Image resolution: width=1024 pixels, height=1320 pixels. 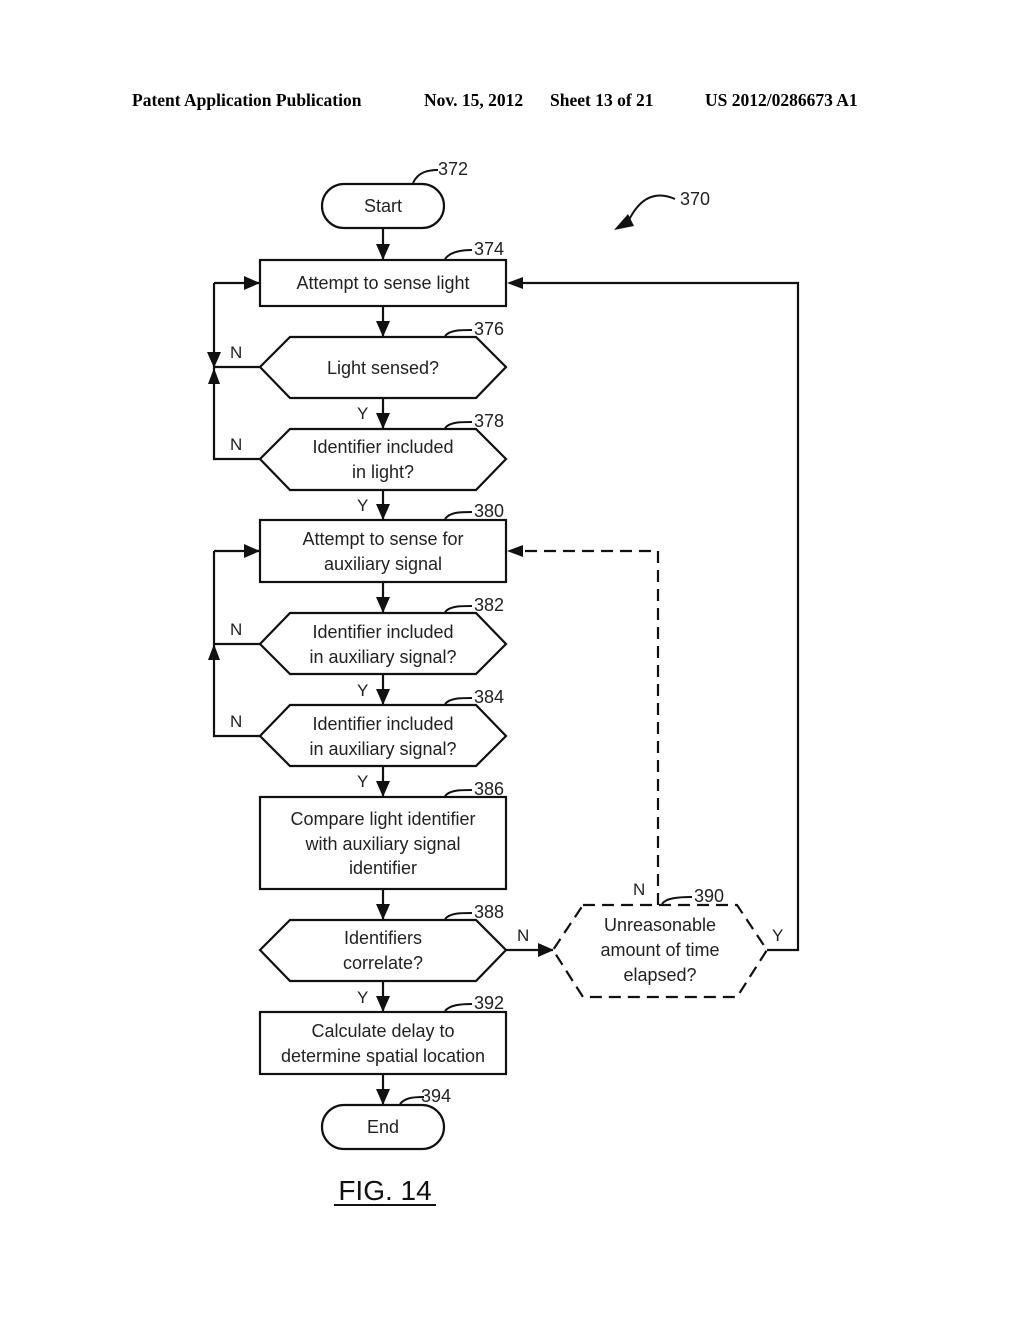 What do you see at coordinates (382, 1031) in the screenshot?
I see `node-392-label-line1: Calculate delay to` at bounding box center [382, 1031].